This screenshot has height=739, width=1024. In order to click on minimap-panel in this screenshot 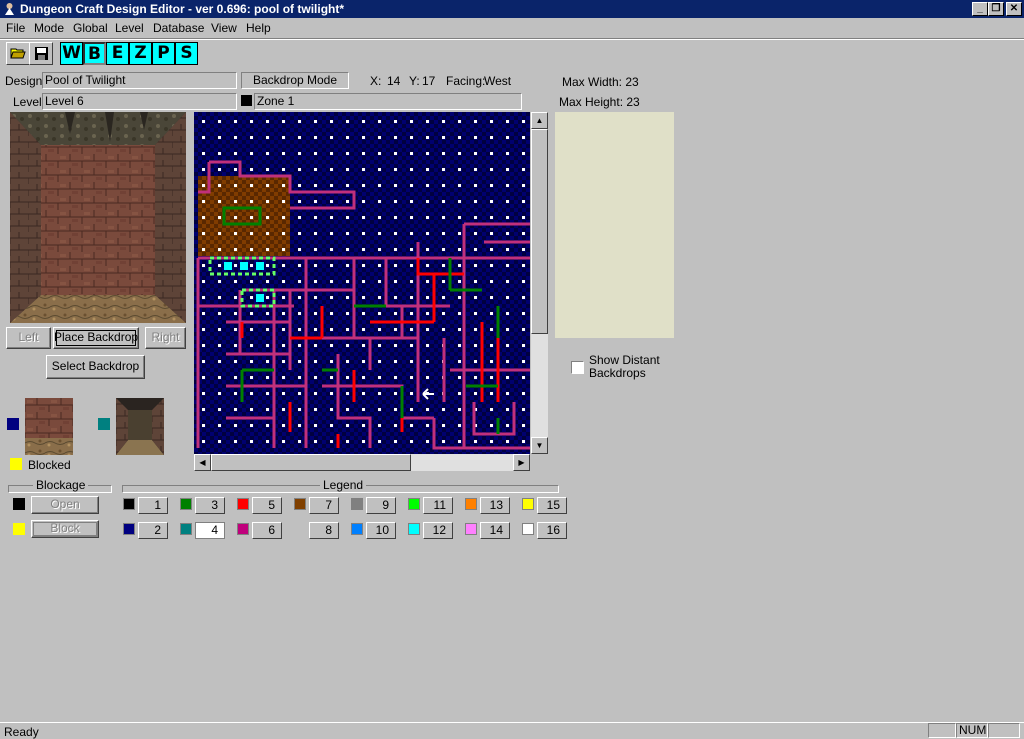, I will do `click(614, 225)`.